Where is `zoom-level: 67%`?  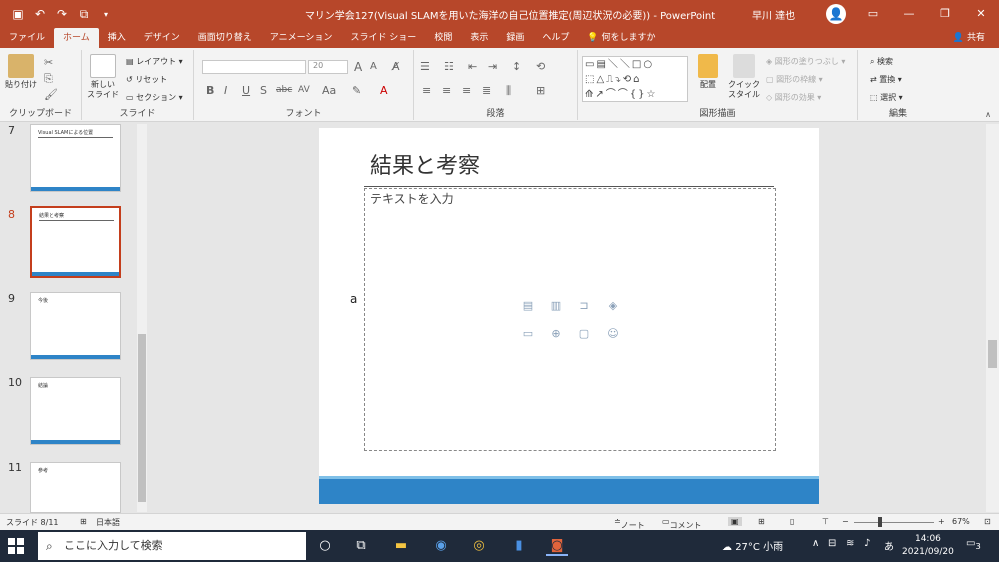
zoom-level: 67% is located at coordinates (961, 521).